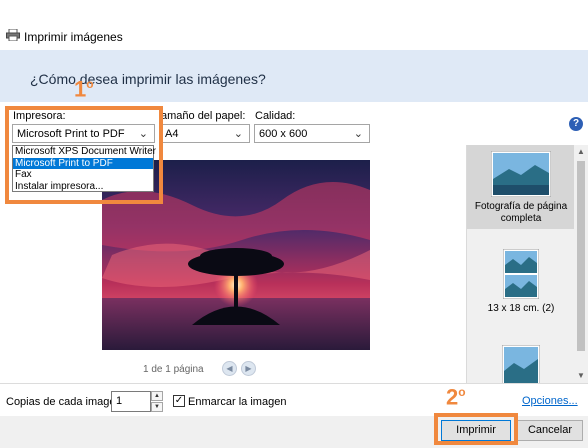 Image resolution: width=588 pixels, height=448 pixels. I want to click on quality-selected: 600 x 600, so click(283, 134).